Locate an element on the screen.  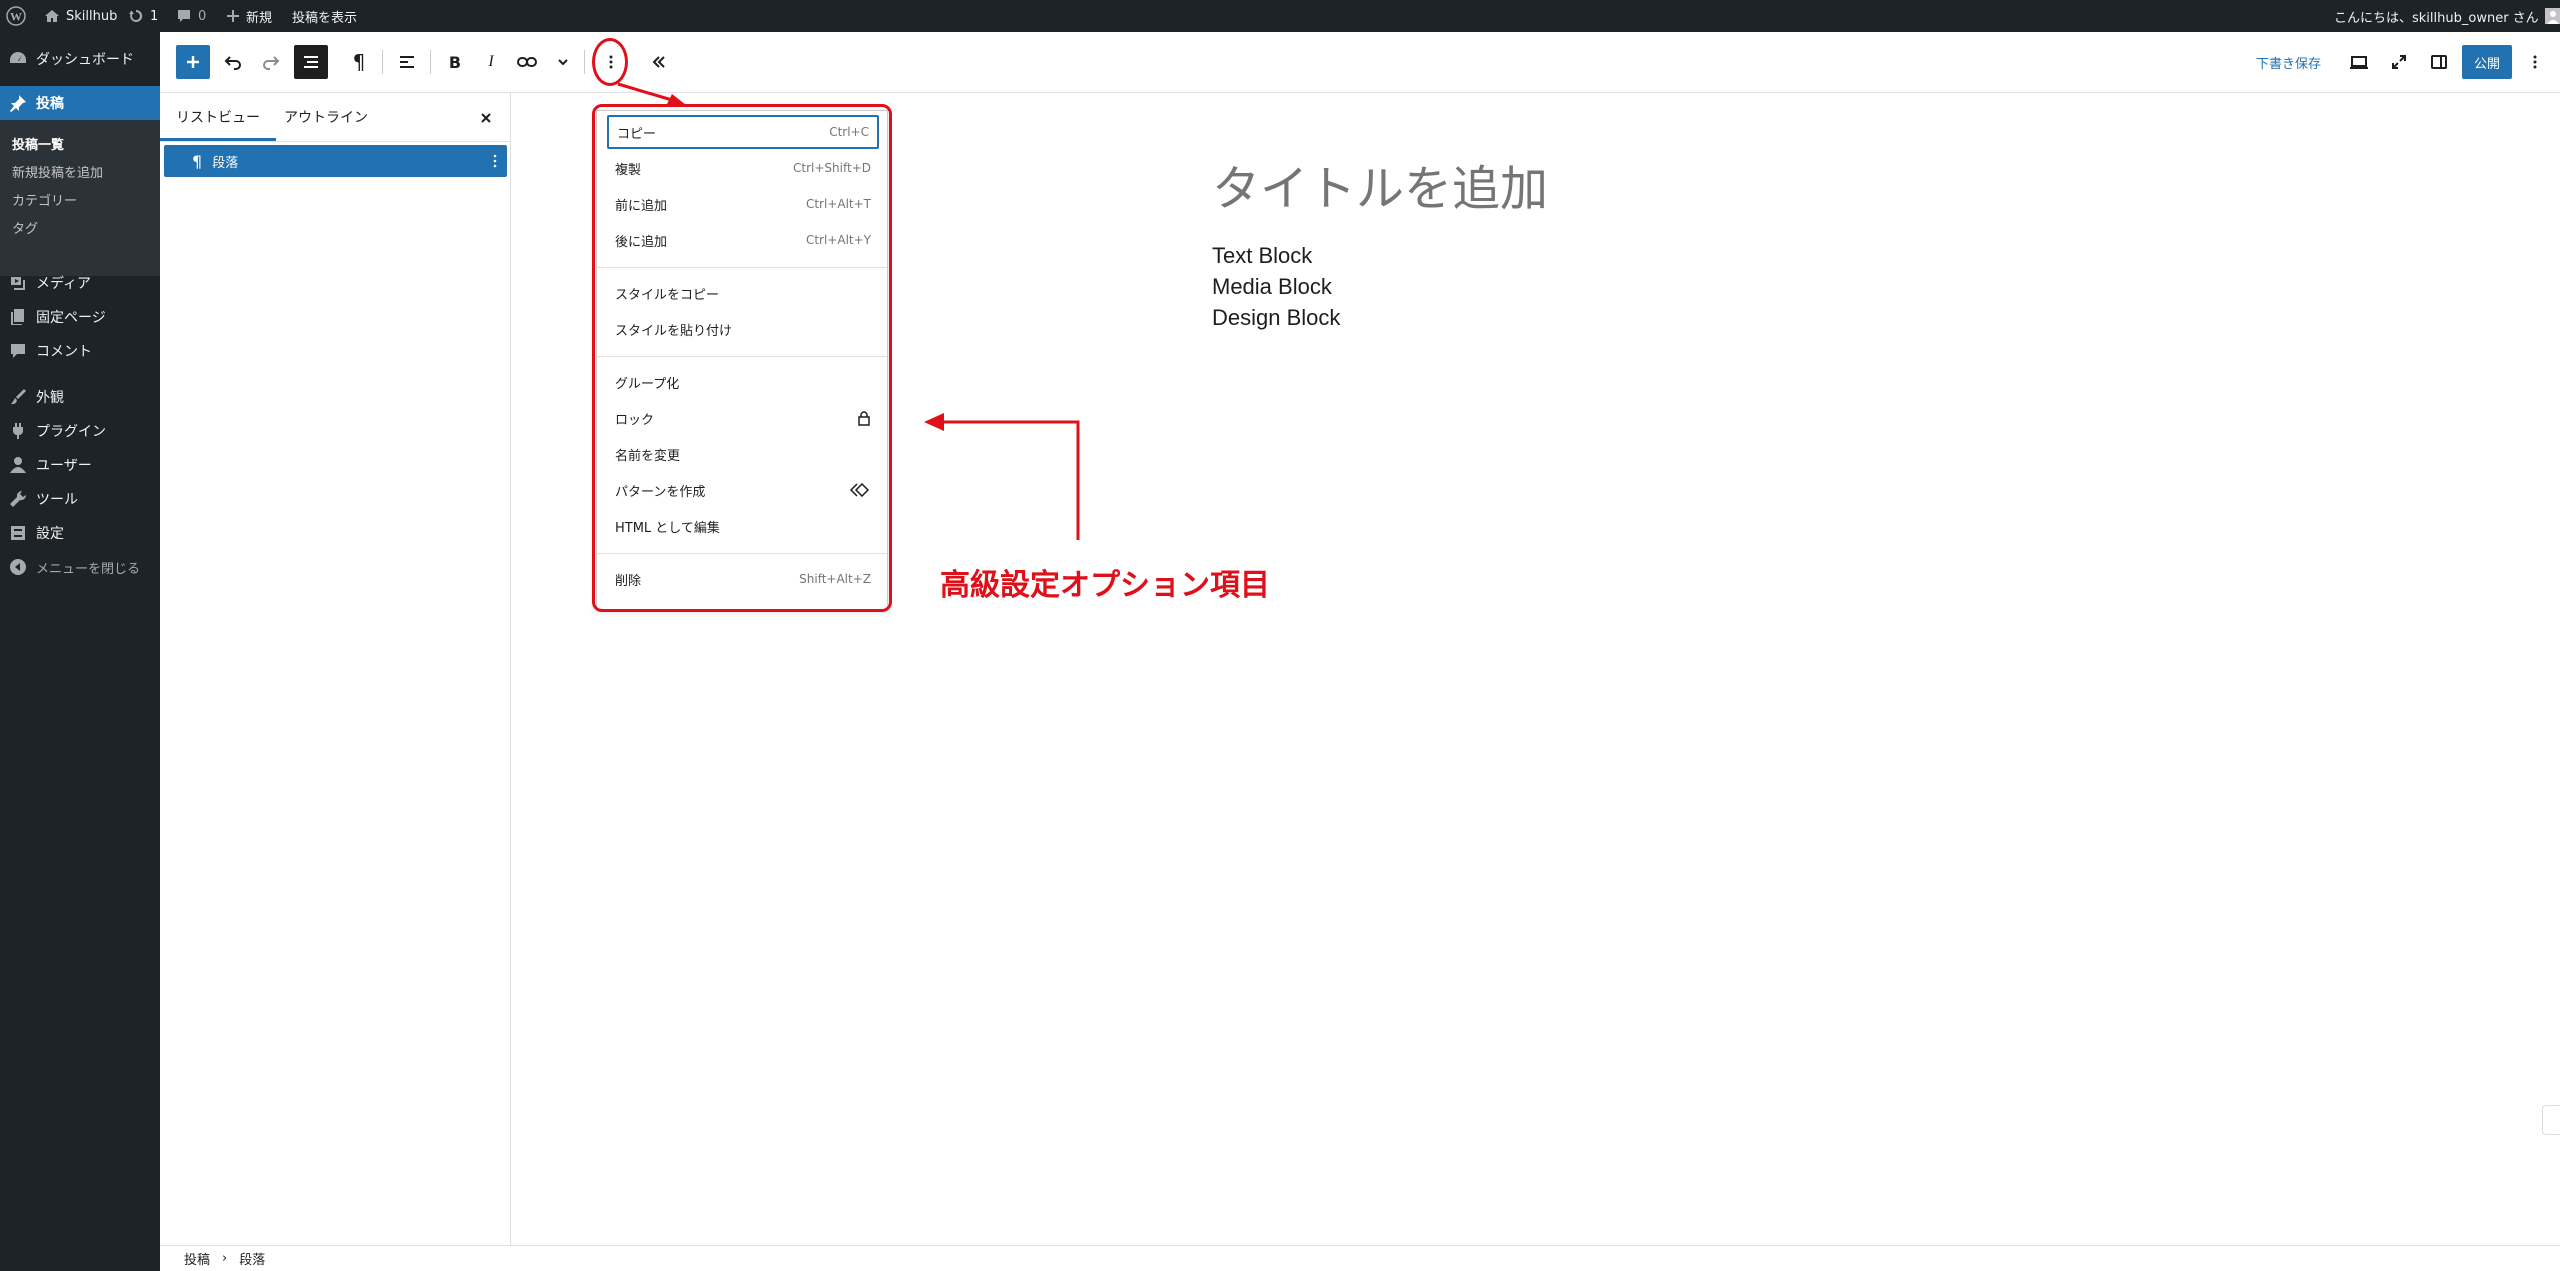
annotation-arrows is located at coordinates (848, 311).